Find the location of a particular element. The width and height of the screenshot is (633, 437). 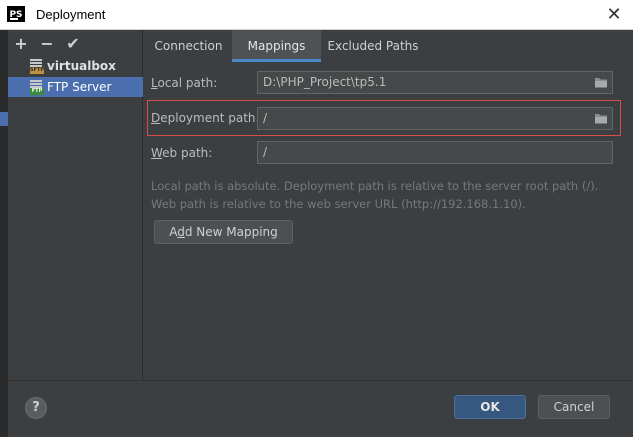

server-item-ftp-server: FTP FTP Server is located at coordinates (75, 87).